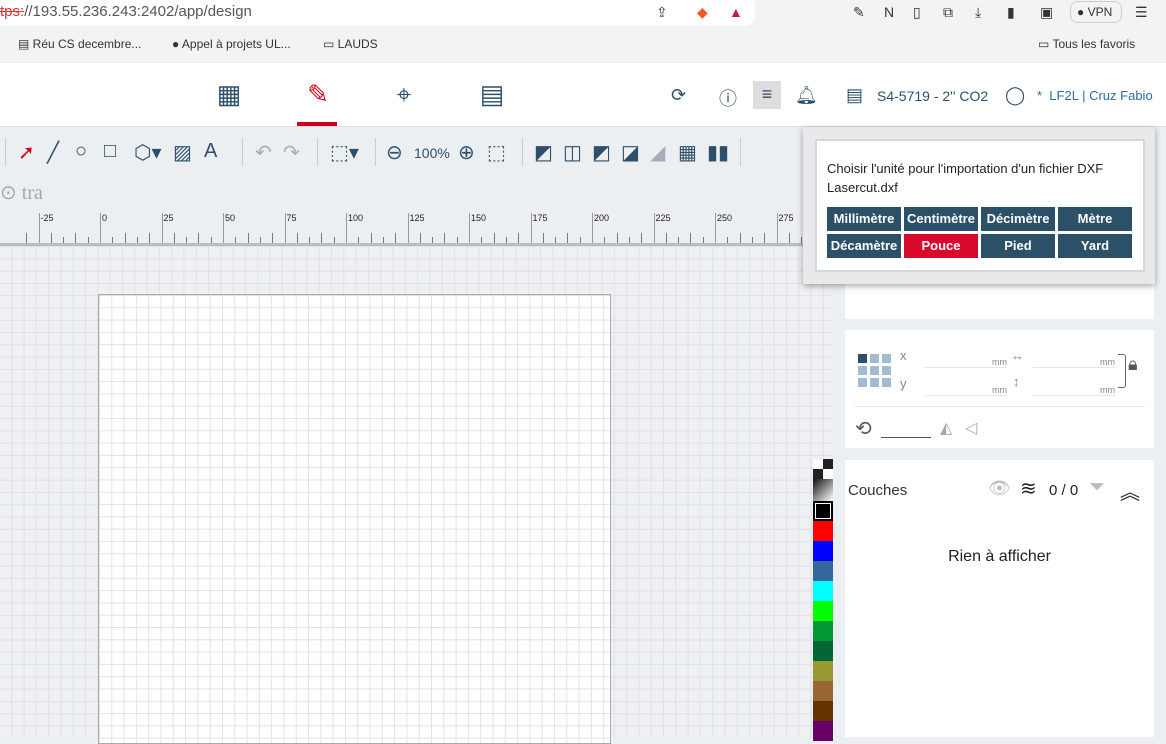 The width and height of the screenshot is (1166, 744). I want to click on machine-icon: ▤, so click(492, 97).